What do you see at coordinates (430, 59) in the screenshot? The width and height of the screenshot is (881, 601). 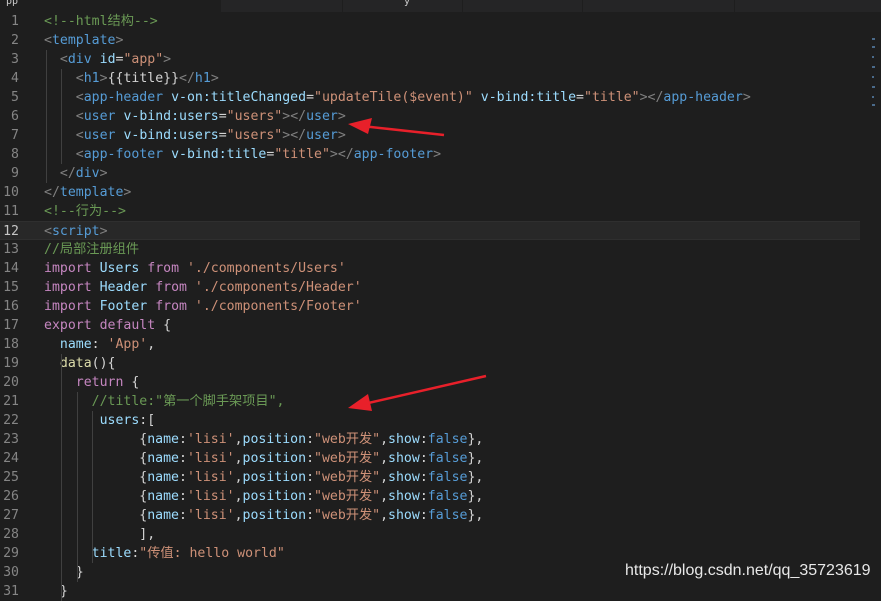 I see `code-line: 3 <div id="app">` at bounding box center [430, 59].